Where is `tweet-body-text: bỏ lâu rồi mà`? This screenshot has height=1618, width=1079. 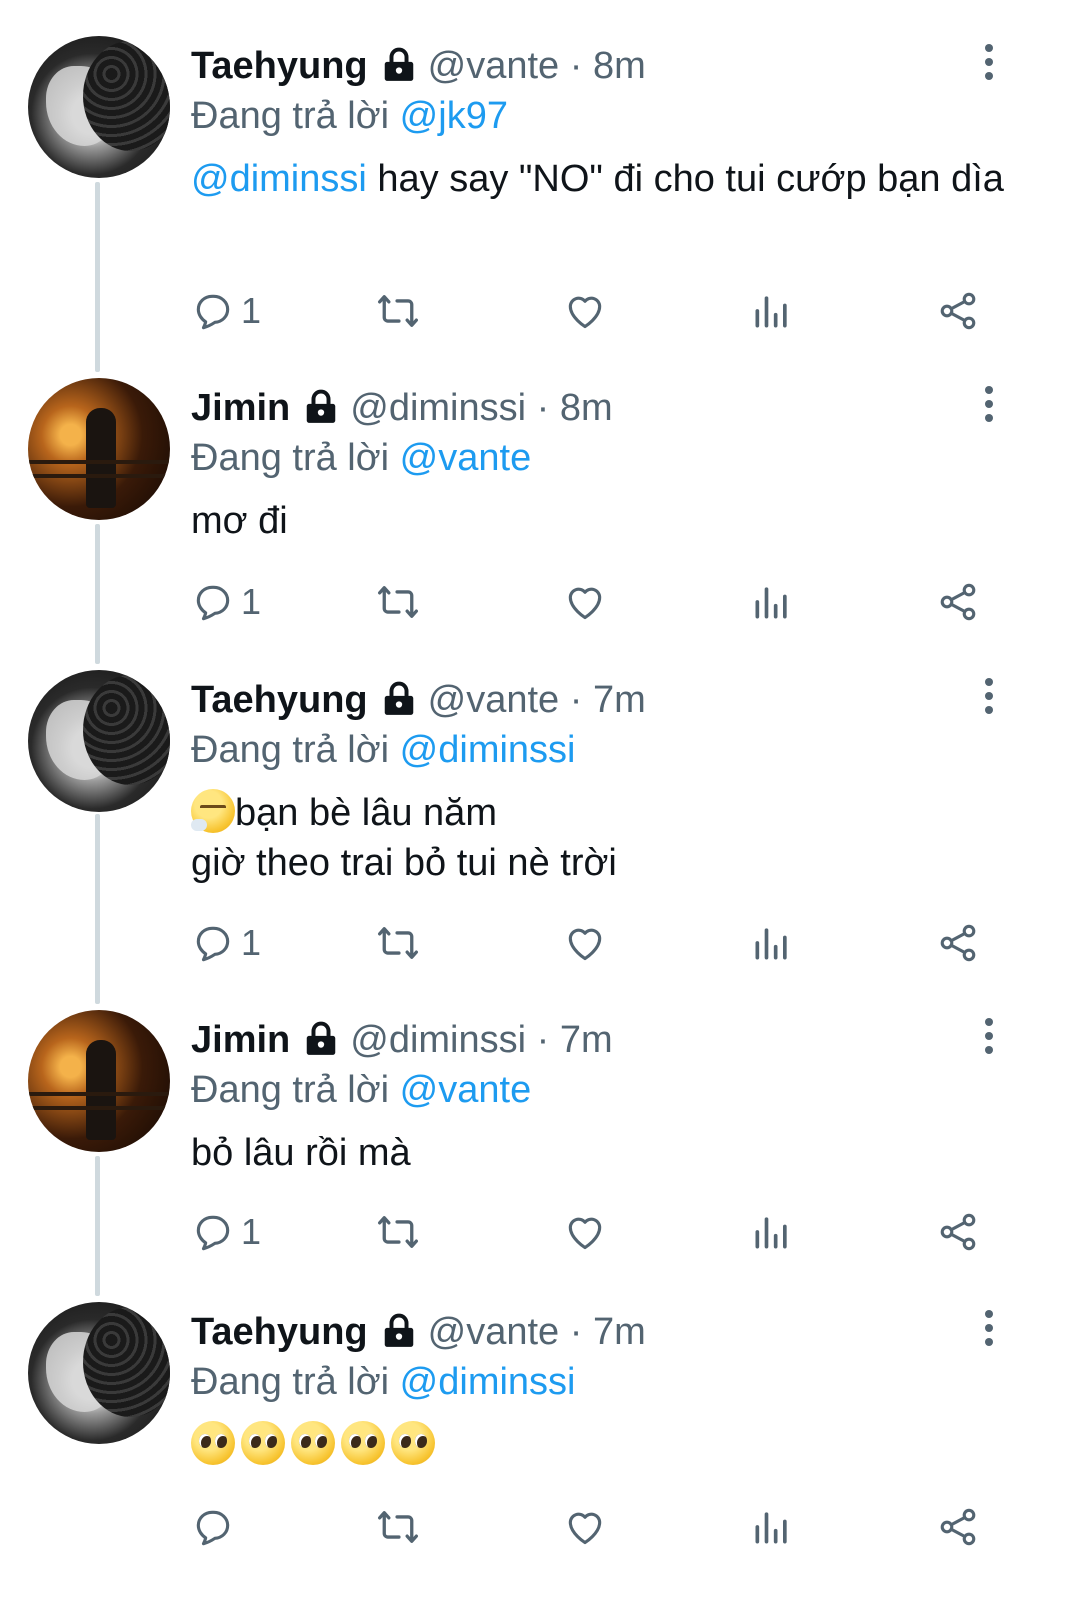
tweet-body-text: bỏ lâu rồi mà is located at coordinates (301, 1153).